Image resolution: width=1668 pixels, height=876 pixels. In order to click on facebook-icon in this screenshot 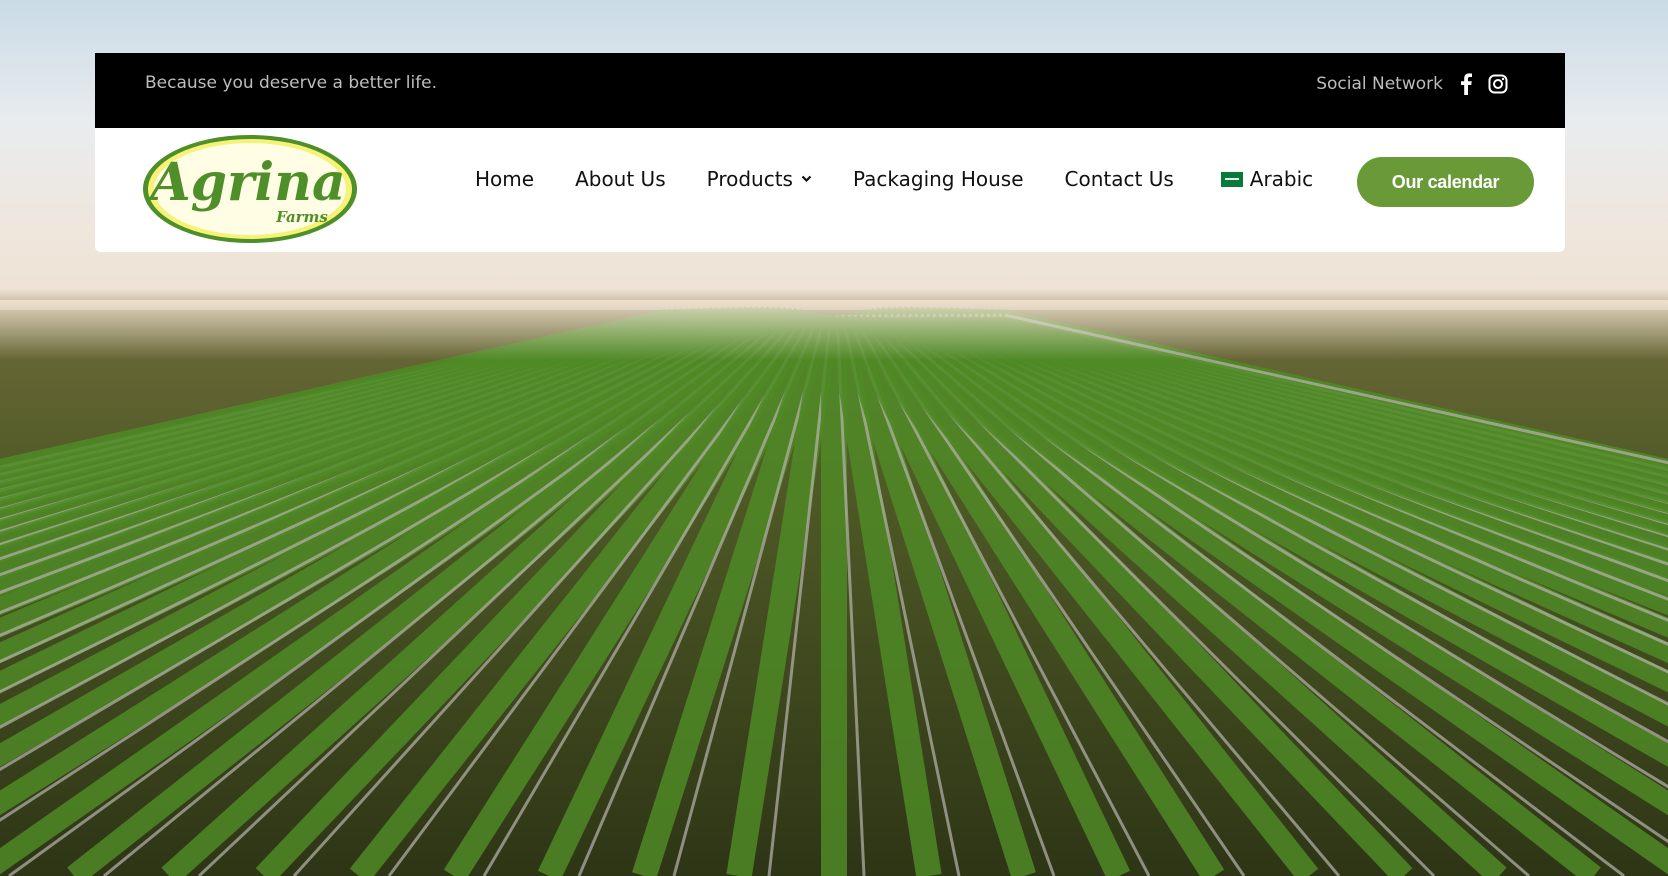, I will do `click(1466, 84)`.